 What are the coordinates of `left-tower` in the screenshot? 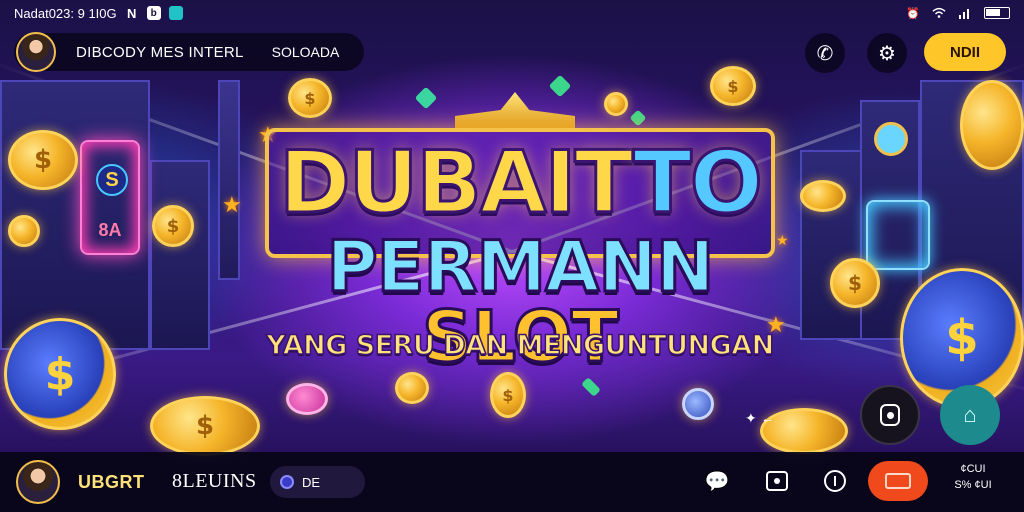 It's located at (180, 255).